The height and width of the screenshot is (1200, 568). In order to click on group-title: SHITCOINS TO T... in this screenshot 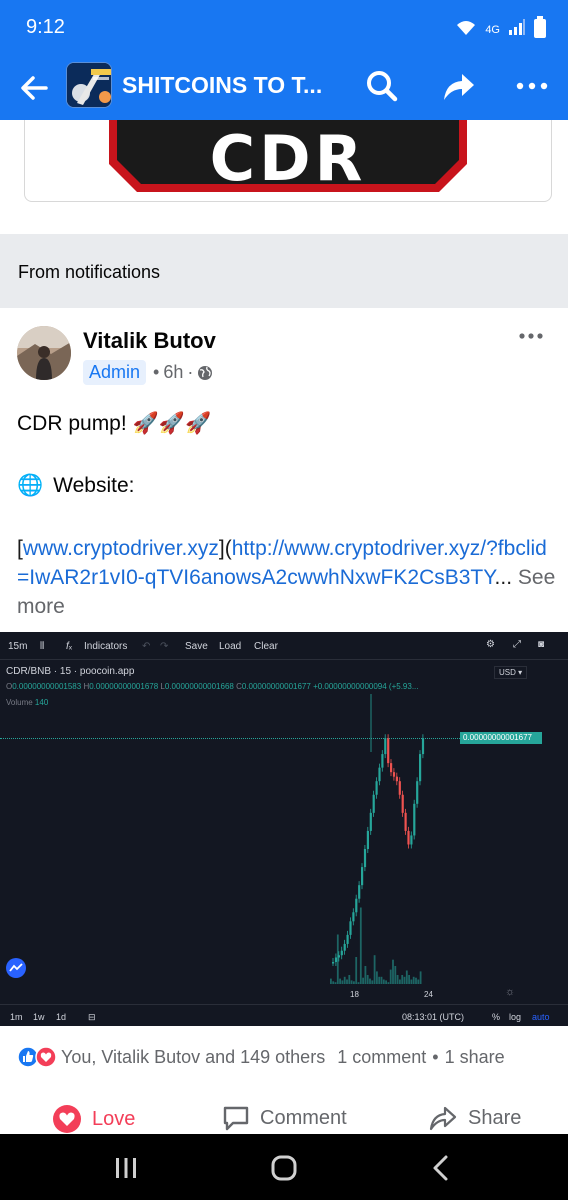, I will do `click(222, 85)`.